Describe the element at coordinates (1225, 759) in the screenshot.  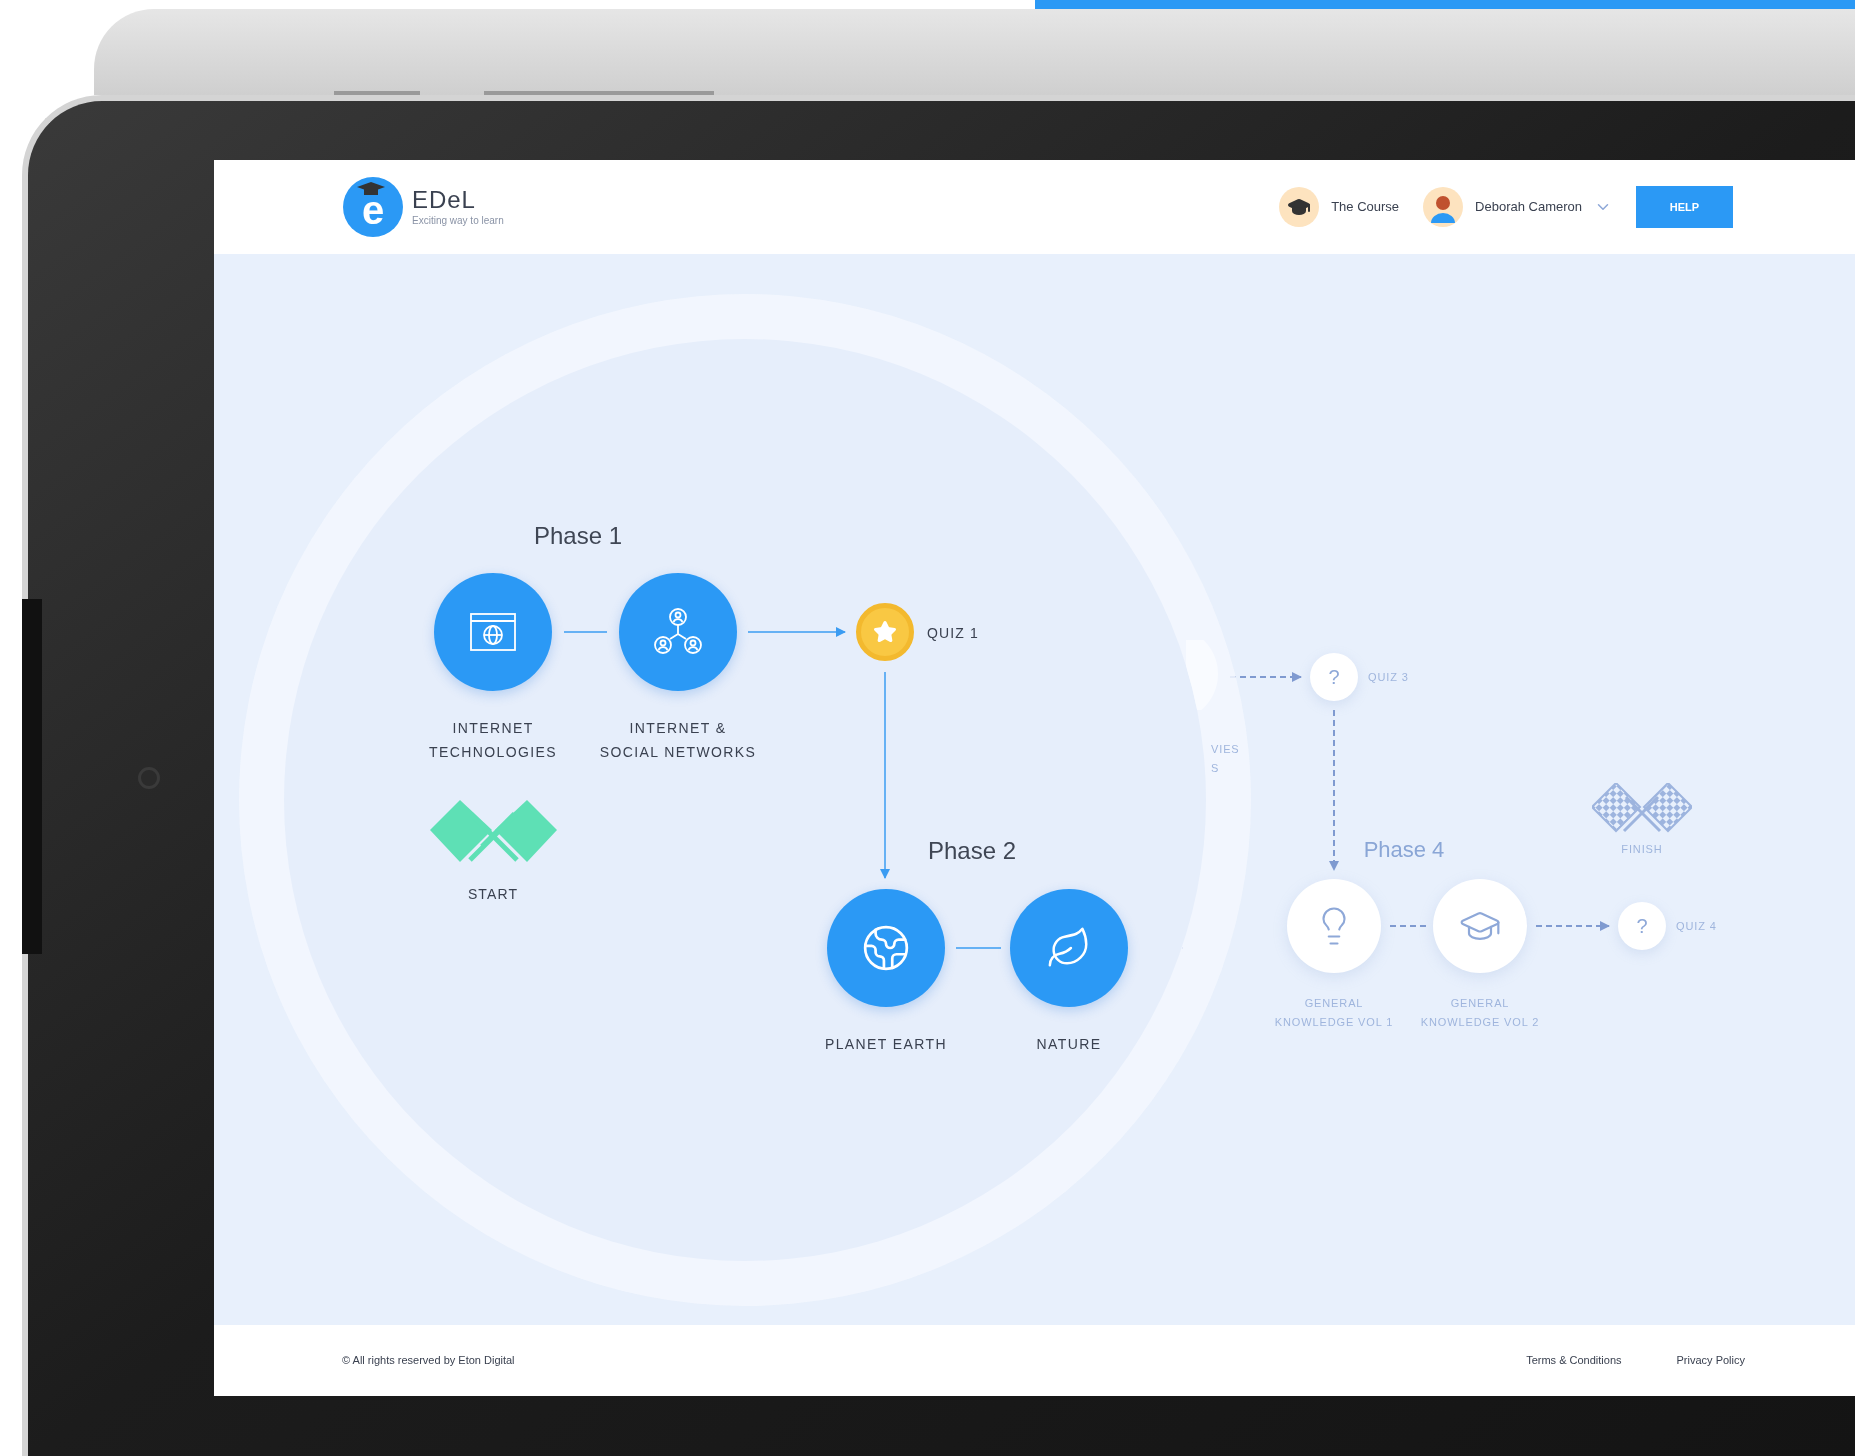
I see `course-label: VIES S` at that location.